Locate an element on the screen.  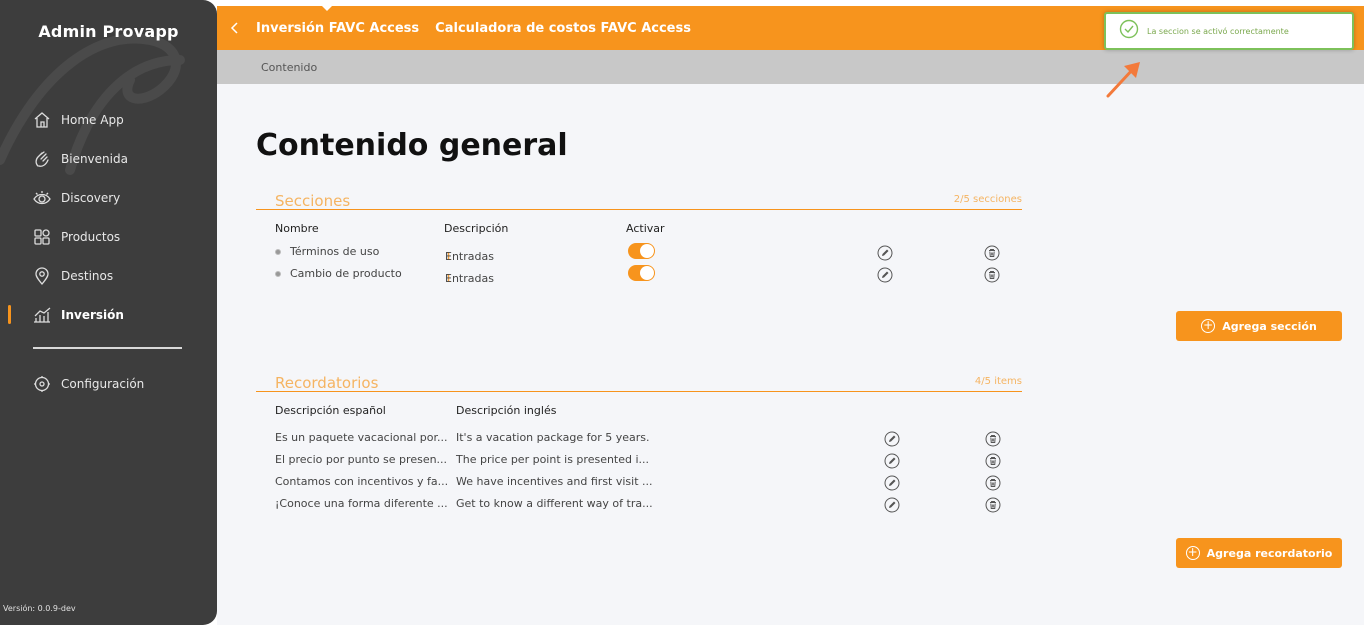
sidebar-nav: Home App Bienvenida Discovery Productos is located at coordinates (108, 251).